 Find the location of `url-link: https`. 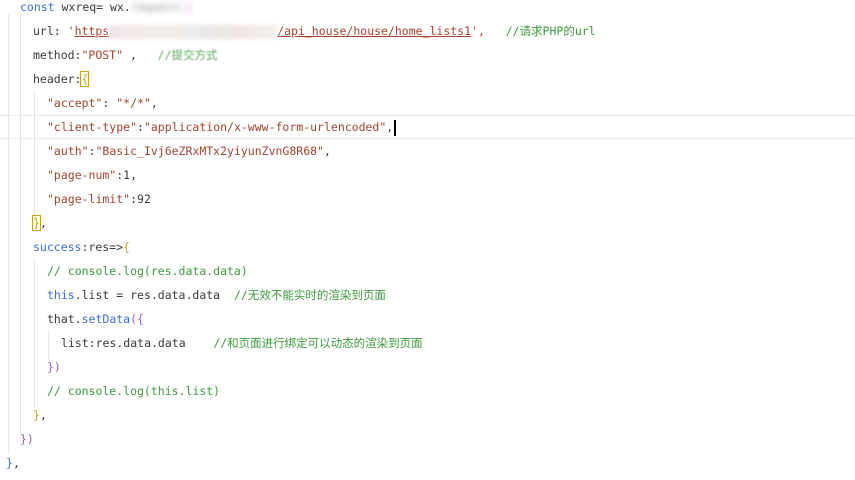

url-link: https is located at coordinates (92, 31).